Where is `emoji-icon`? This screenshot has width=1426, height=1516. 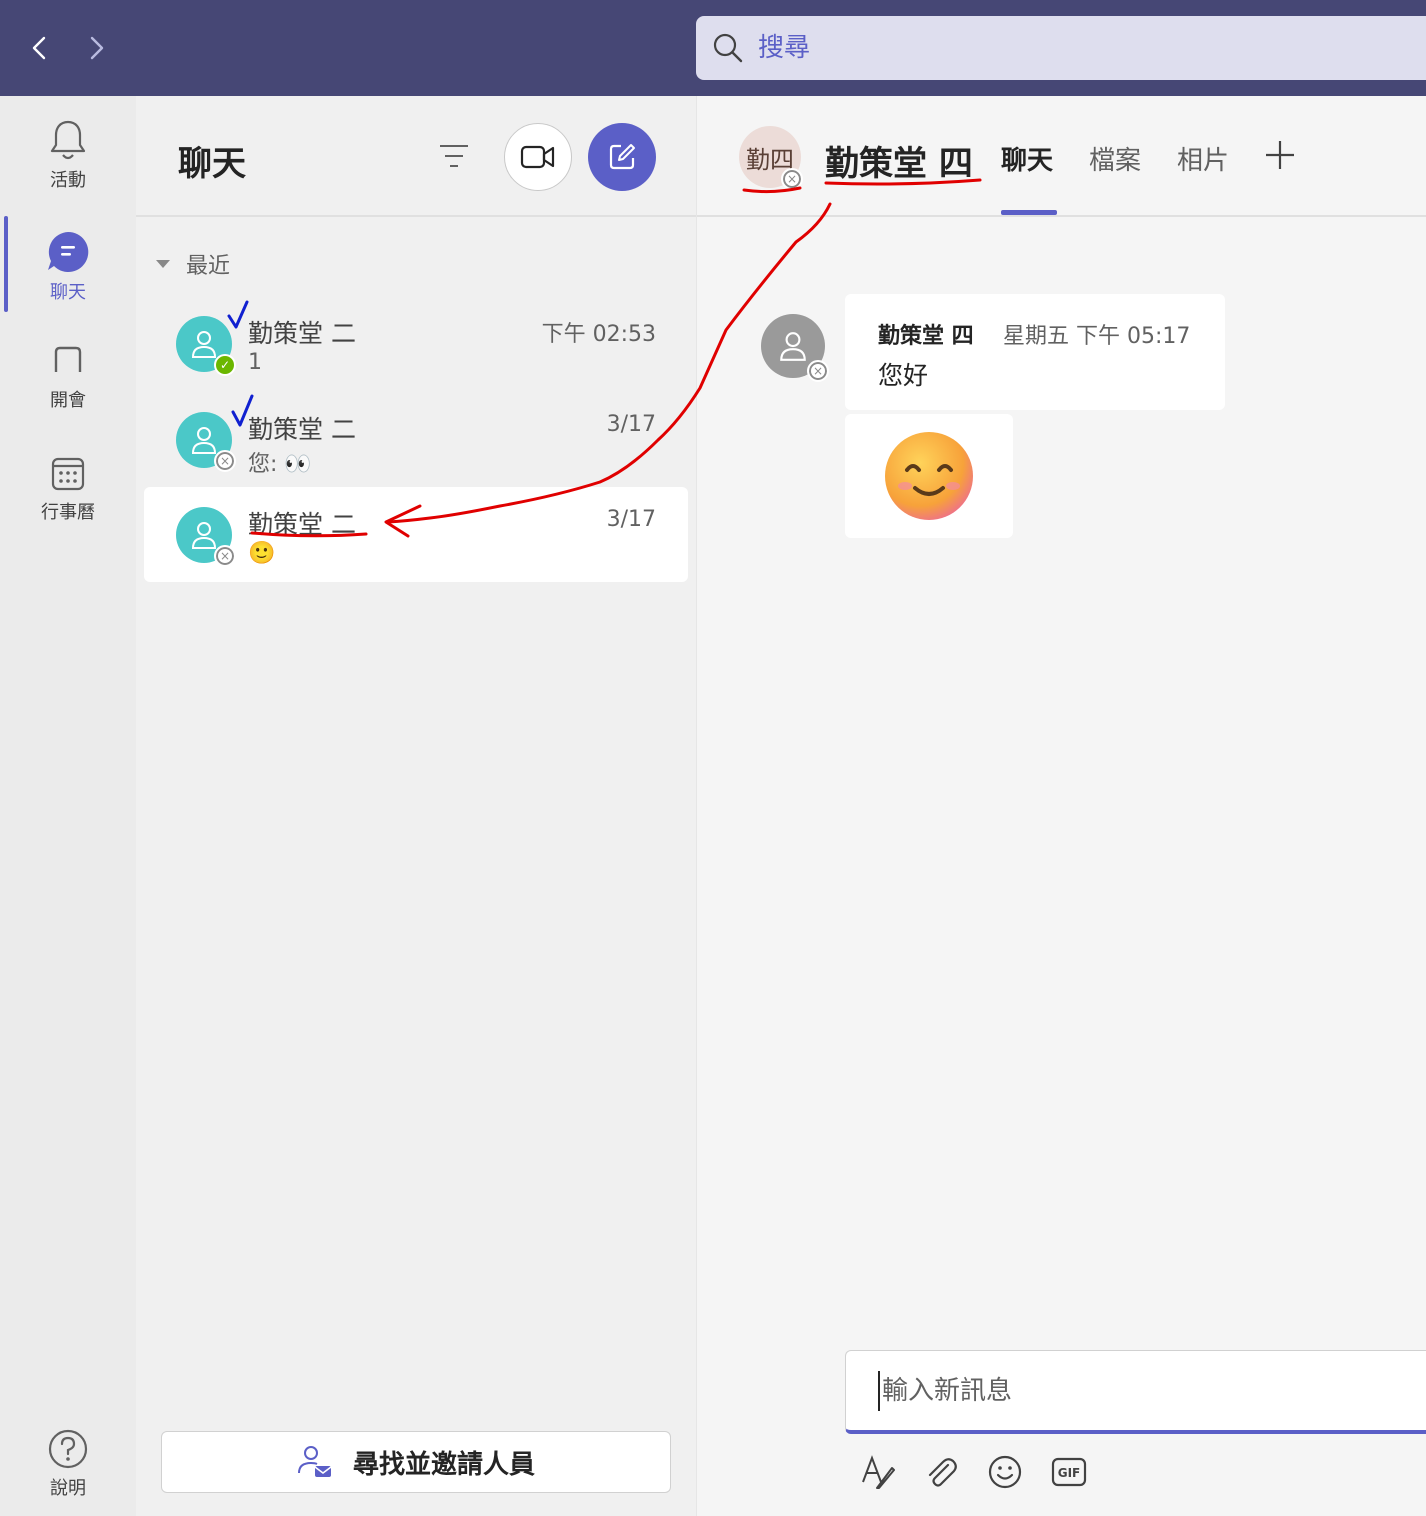 emoji-icon is located at coordinates (1005, 1472).